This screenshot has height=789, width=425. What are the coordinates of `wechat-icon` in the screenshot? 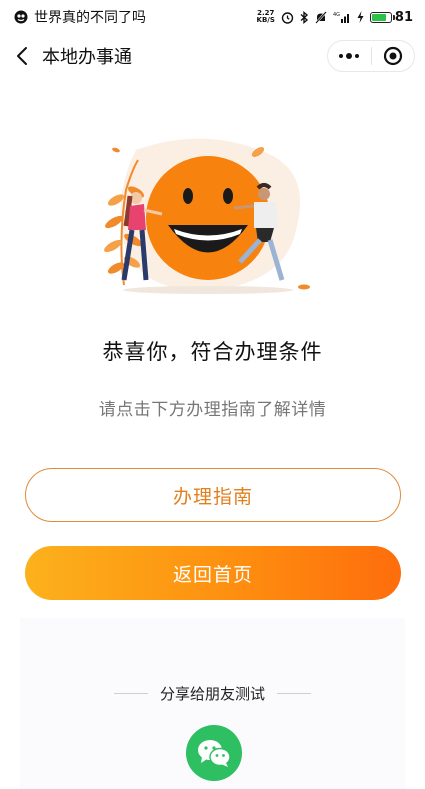 It's located at (214, 753).